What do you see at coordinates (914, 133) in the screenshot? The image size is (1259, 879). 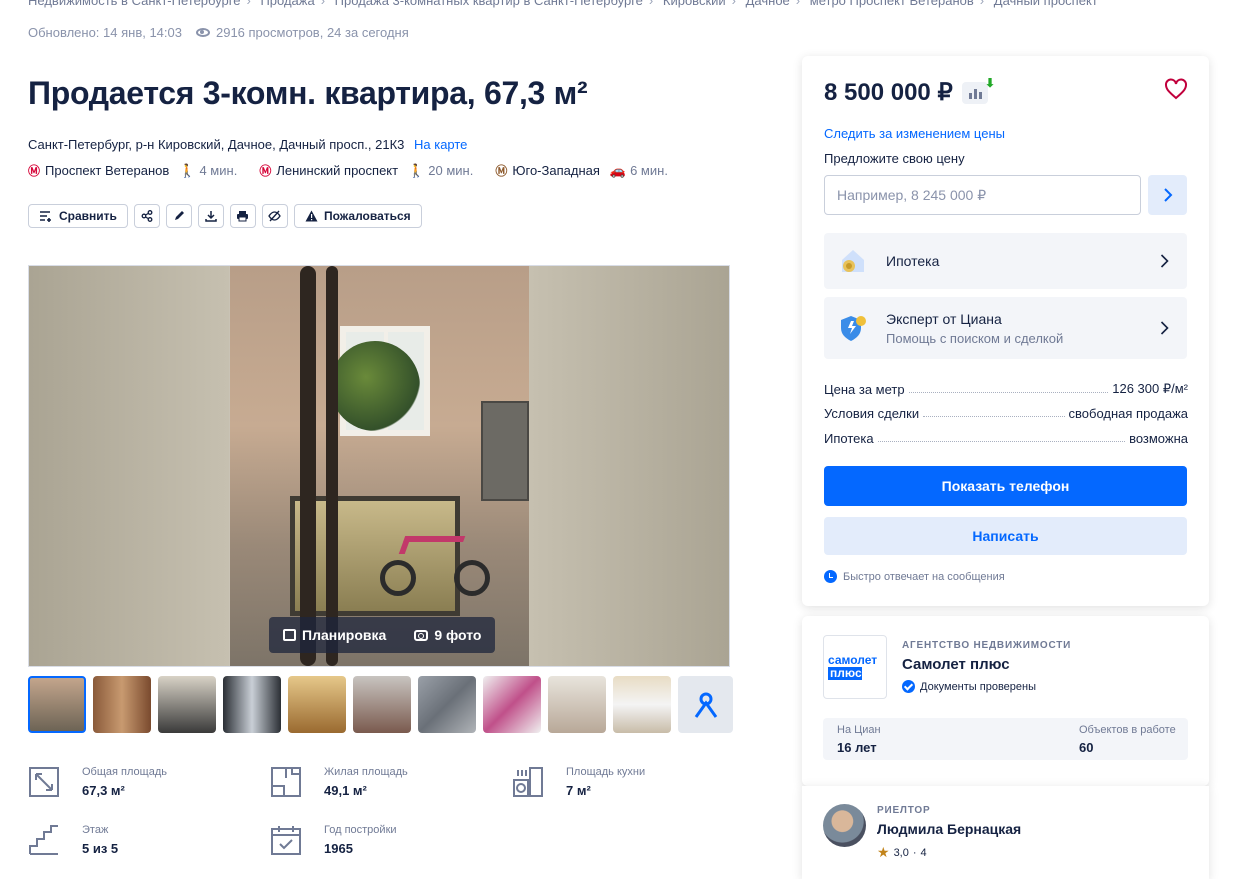 I see `follow-price-link: Следить за изменением цены` at bounding box center [914, 133].